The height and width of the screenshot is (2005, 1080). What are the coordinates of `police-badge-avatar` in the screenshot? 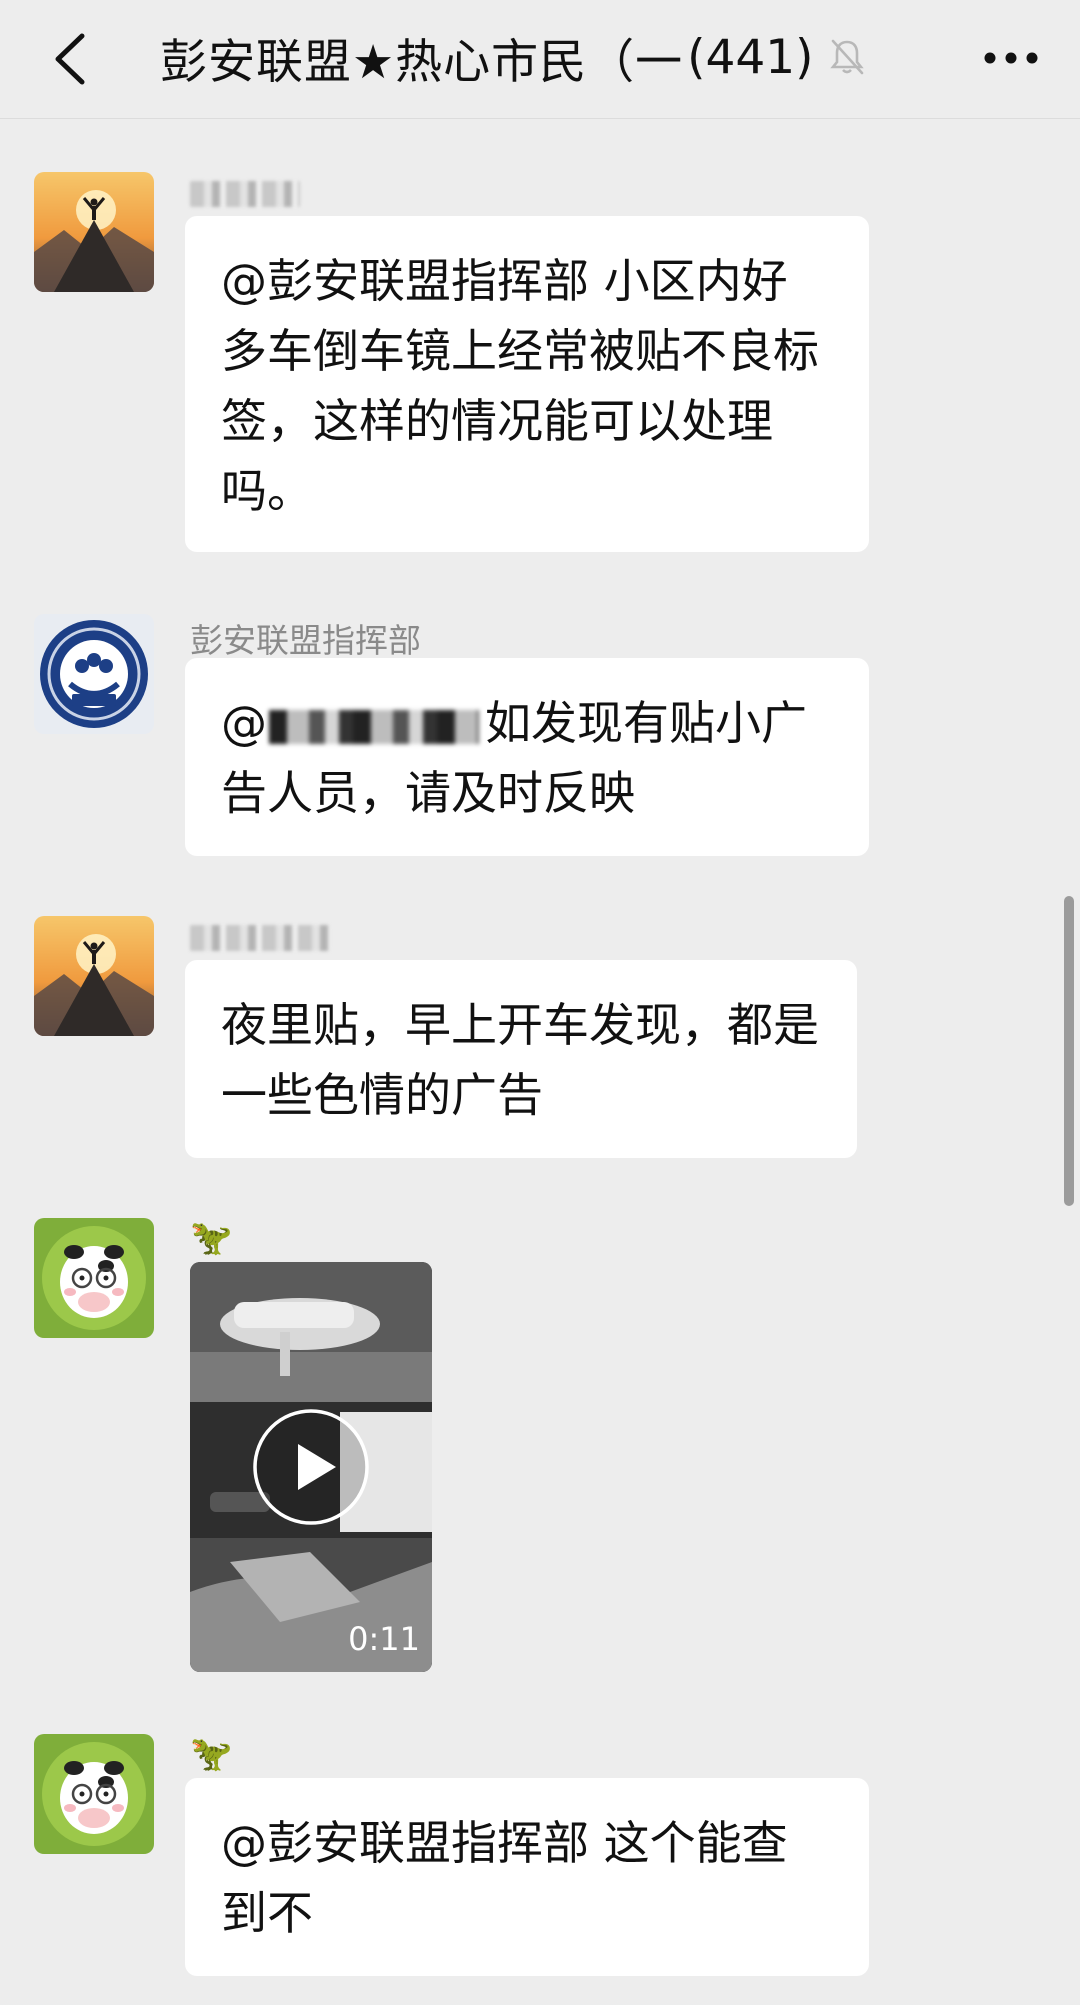 It's located at (94, 674).